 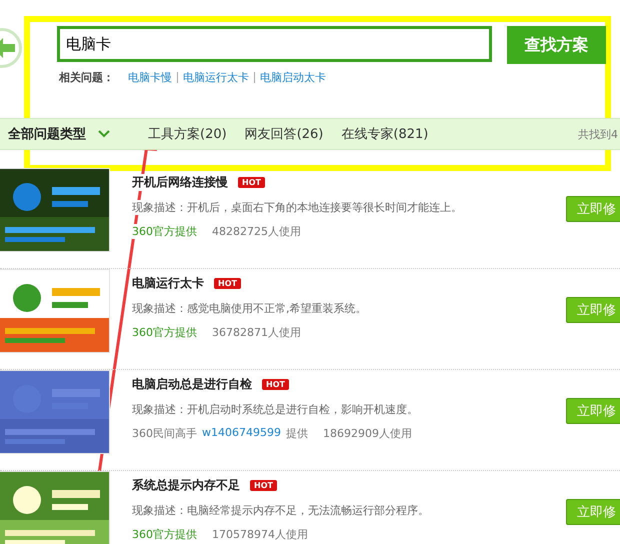 I want to click on usage-count: 36782871人使用, so click(x=256, y=332).